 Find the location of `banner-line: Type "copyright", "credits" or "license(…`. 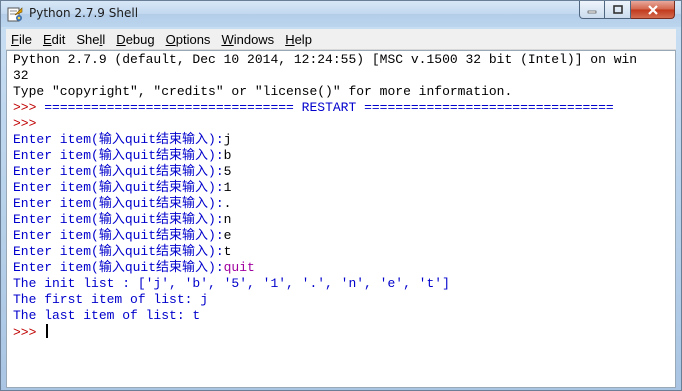

banner-line: Type "copyright", "credits" or "license(… is located at coordinates (263, 91).